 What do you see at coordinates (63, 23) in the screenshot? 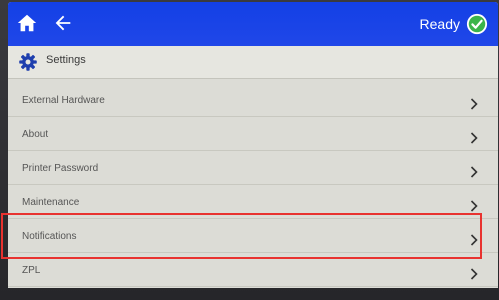
I see `back-arrow-icon` at bounding box center [63, 23].